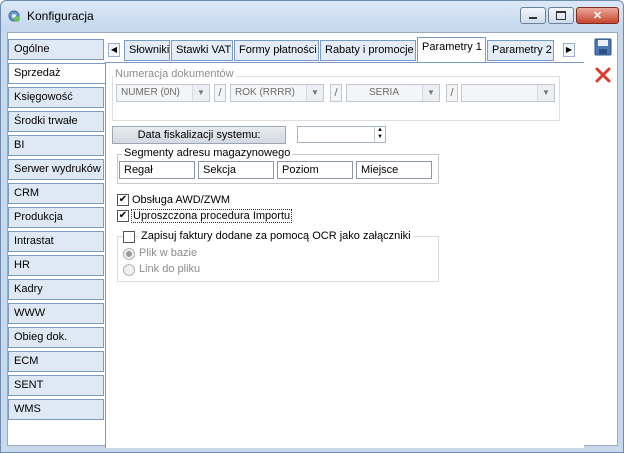 Image resolution: width=624 pixels, height=453 pixels. I want to click on fiskalizacja-date-input: ▲ ▼, so click(341, 134).